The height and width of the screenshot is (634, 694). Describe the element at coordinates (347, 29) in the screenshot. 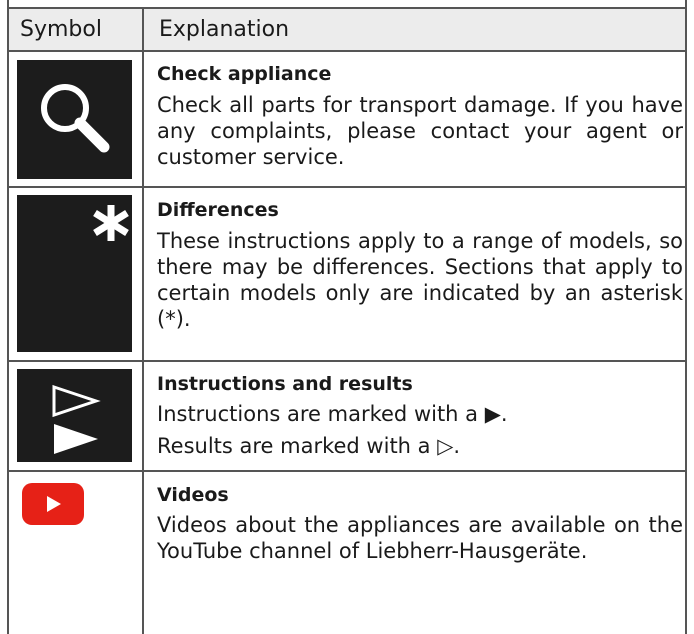

I see `table-header: Symbol Explanation` at that location.